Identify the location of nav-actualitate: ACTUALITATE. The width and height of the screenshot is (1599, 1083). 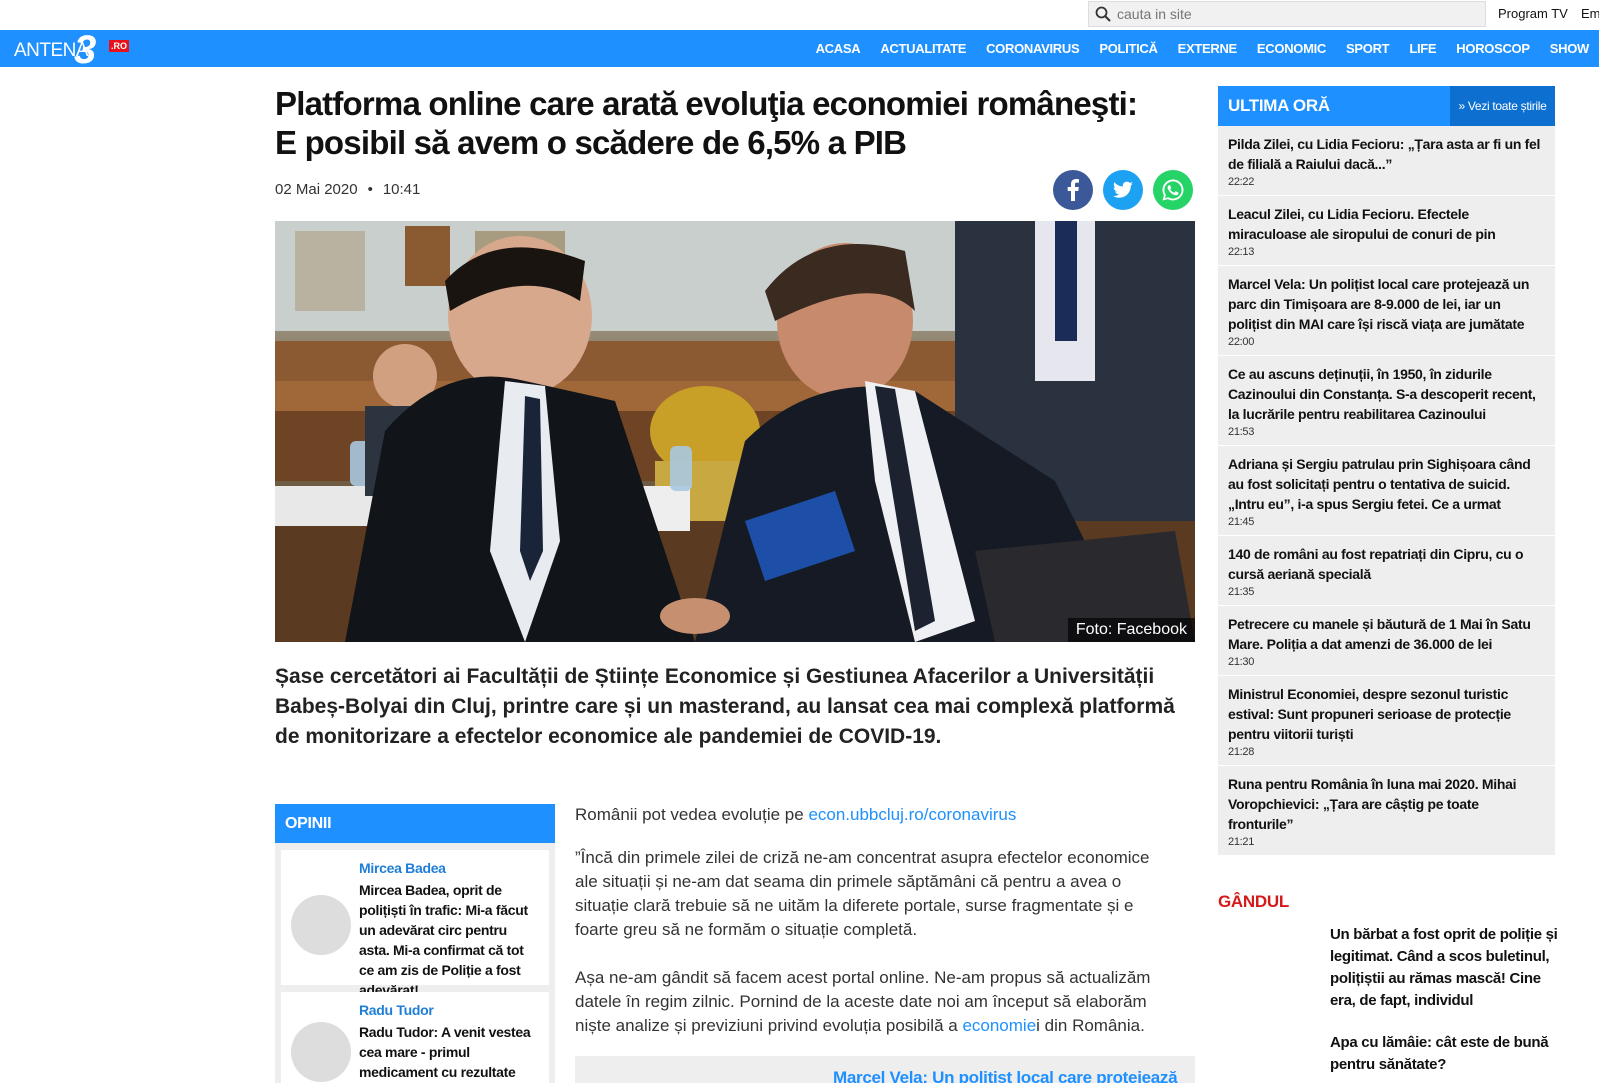
(923, 48).